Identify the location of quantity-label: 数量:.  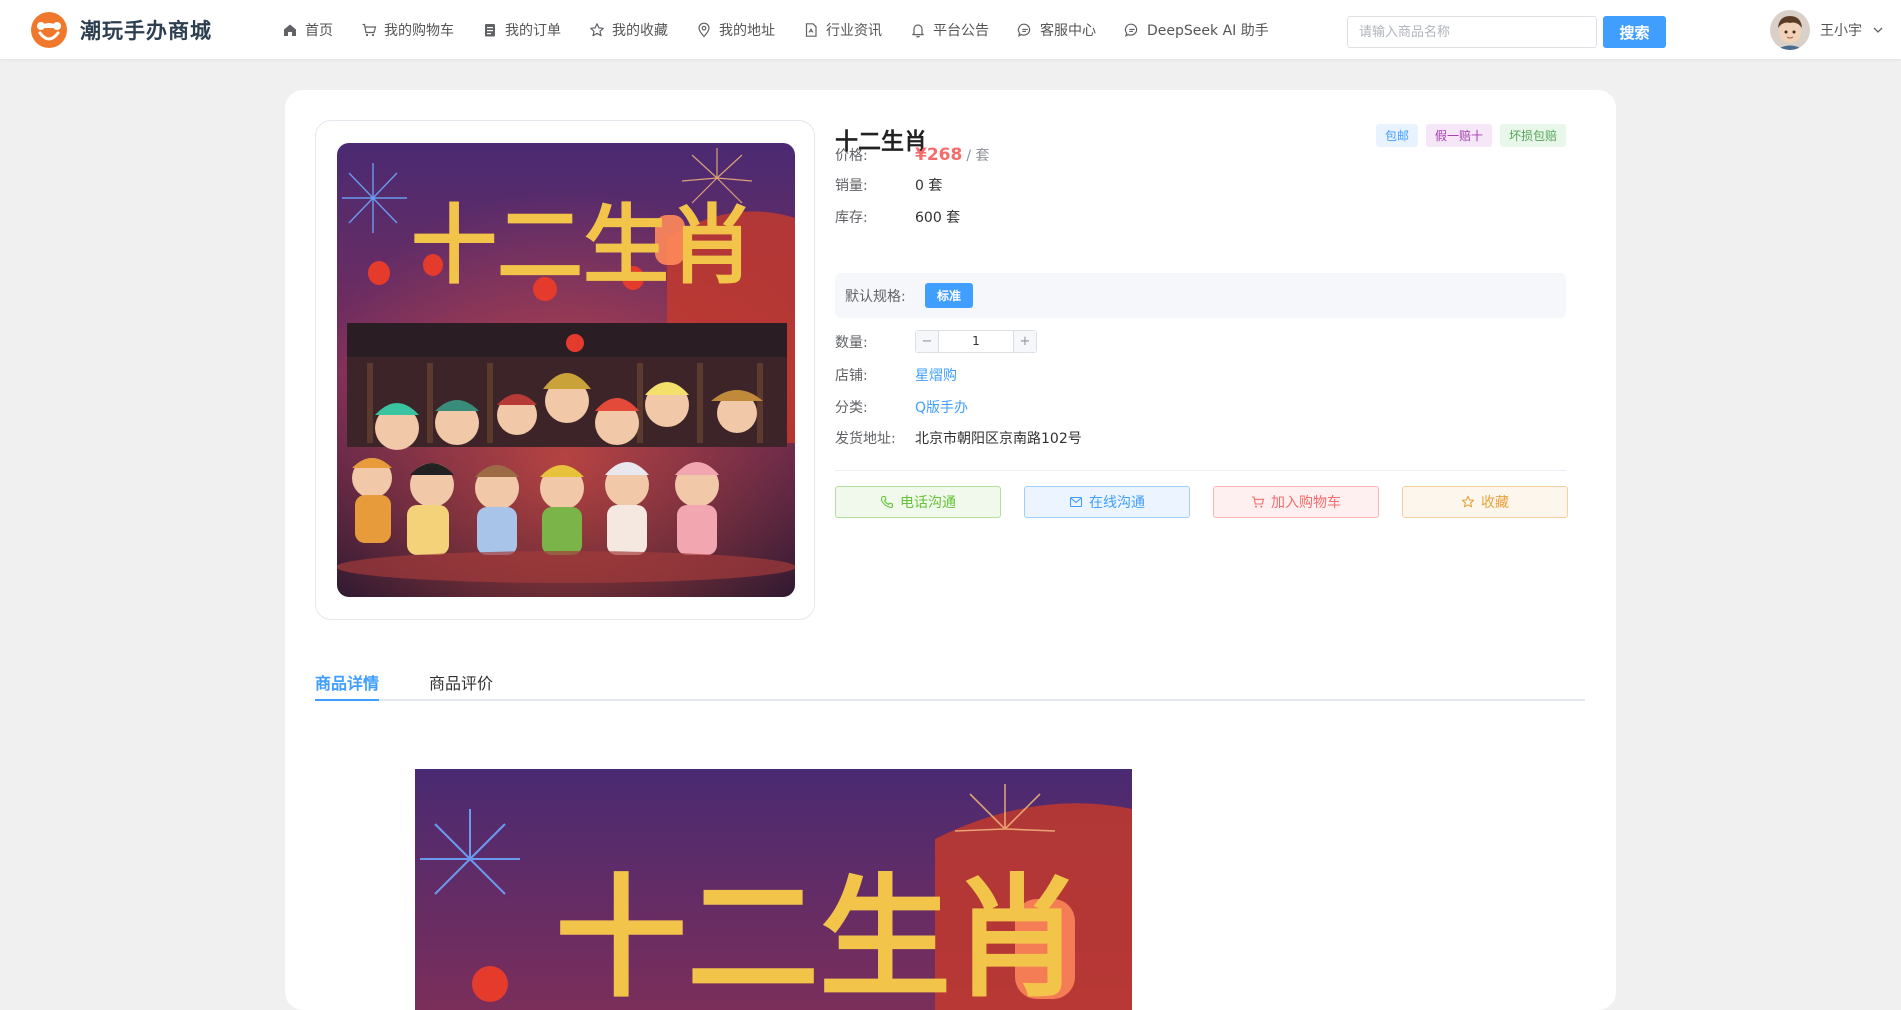
(851, 342).